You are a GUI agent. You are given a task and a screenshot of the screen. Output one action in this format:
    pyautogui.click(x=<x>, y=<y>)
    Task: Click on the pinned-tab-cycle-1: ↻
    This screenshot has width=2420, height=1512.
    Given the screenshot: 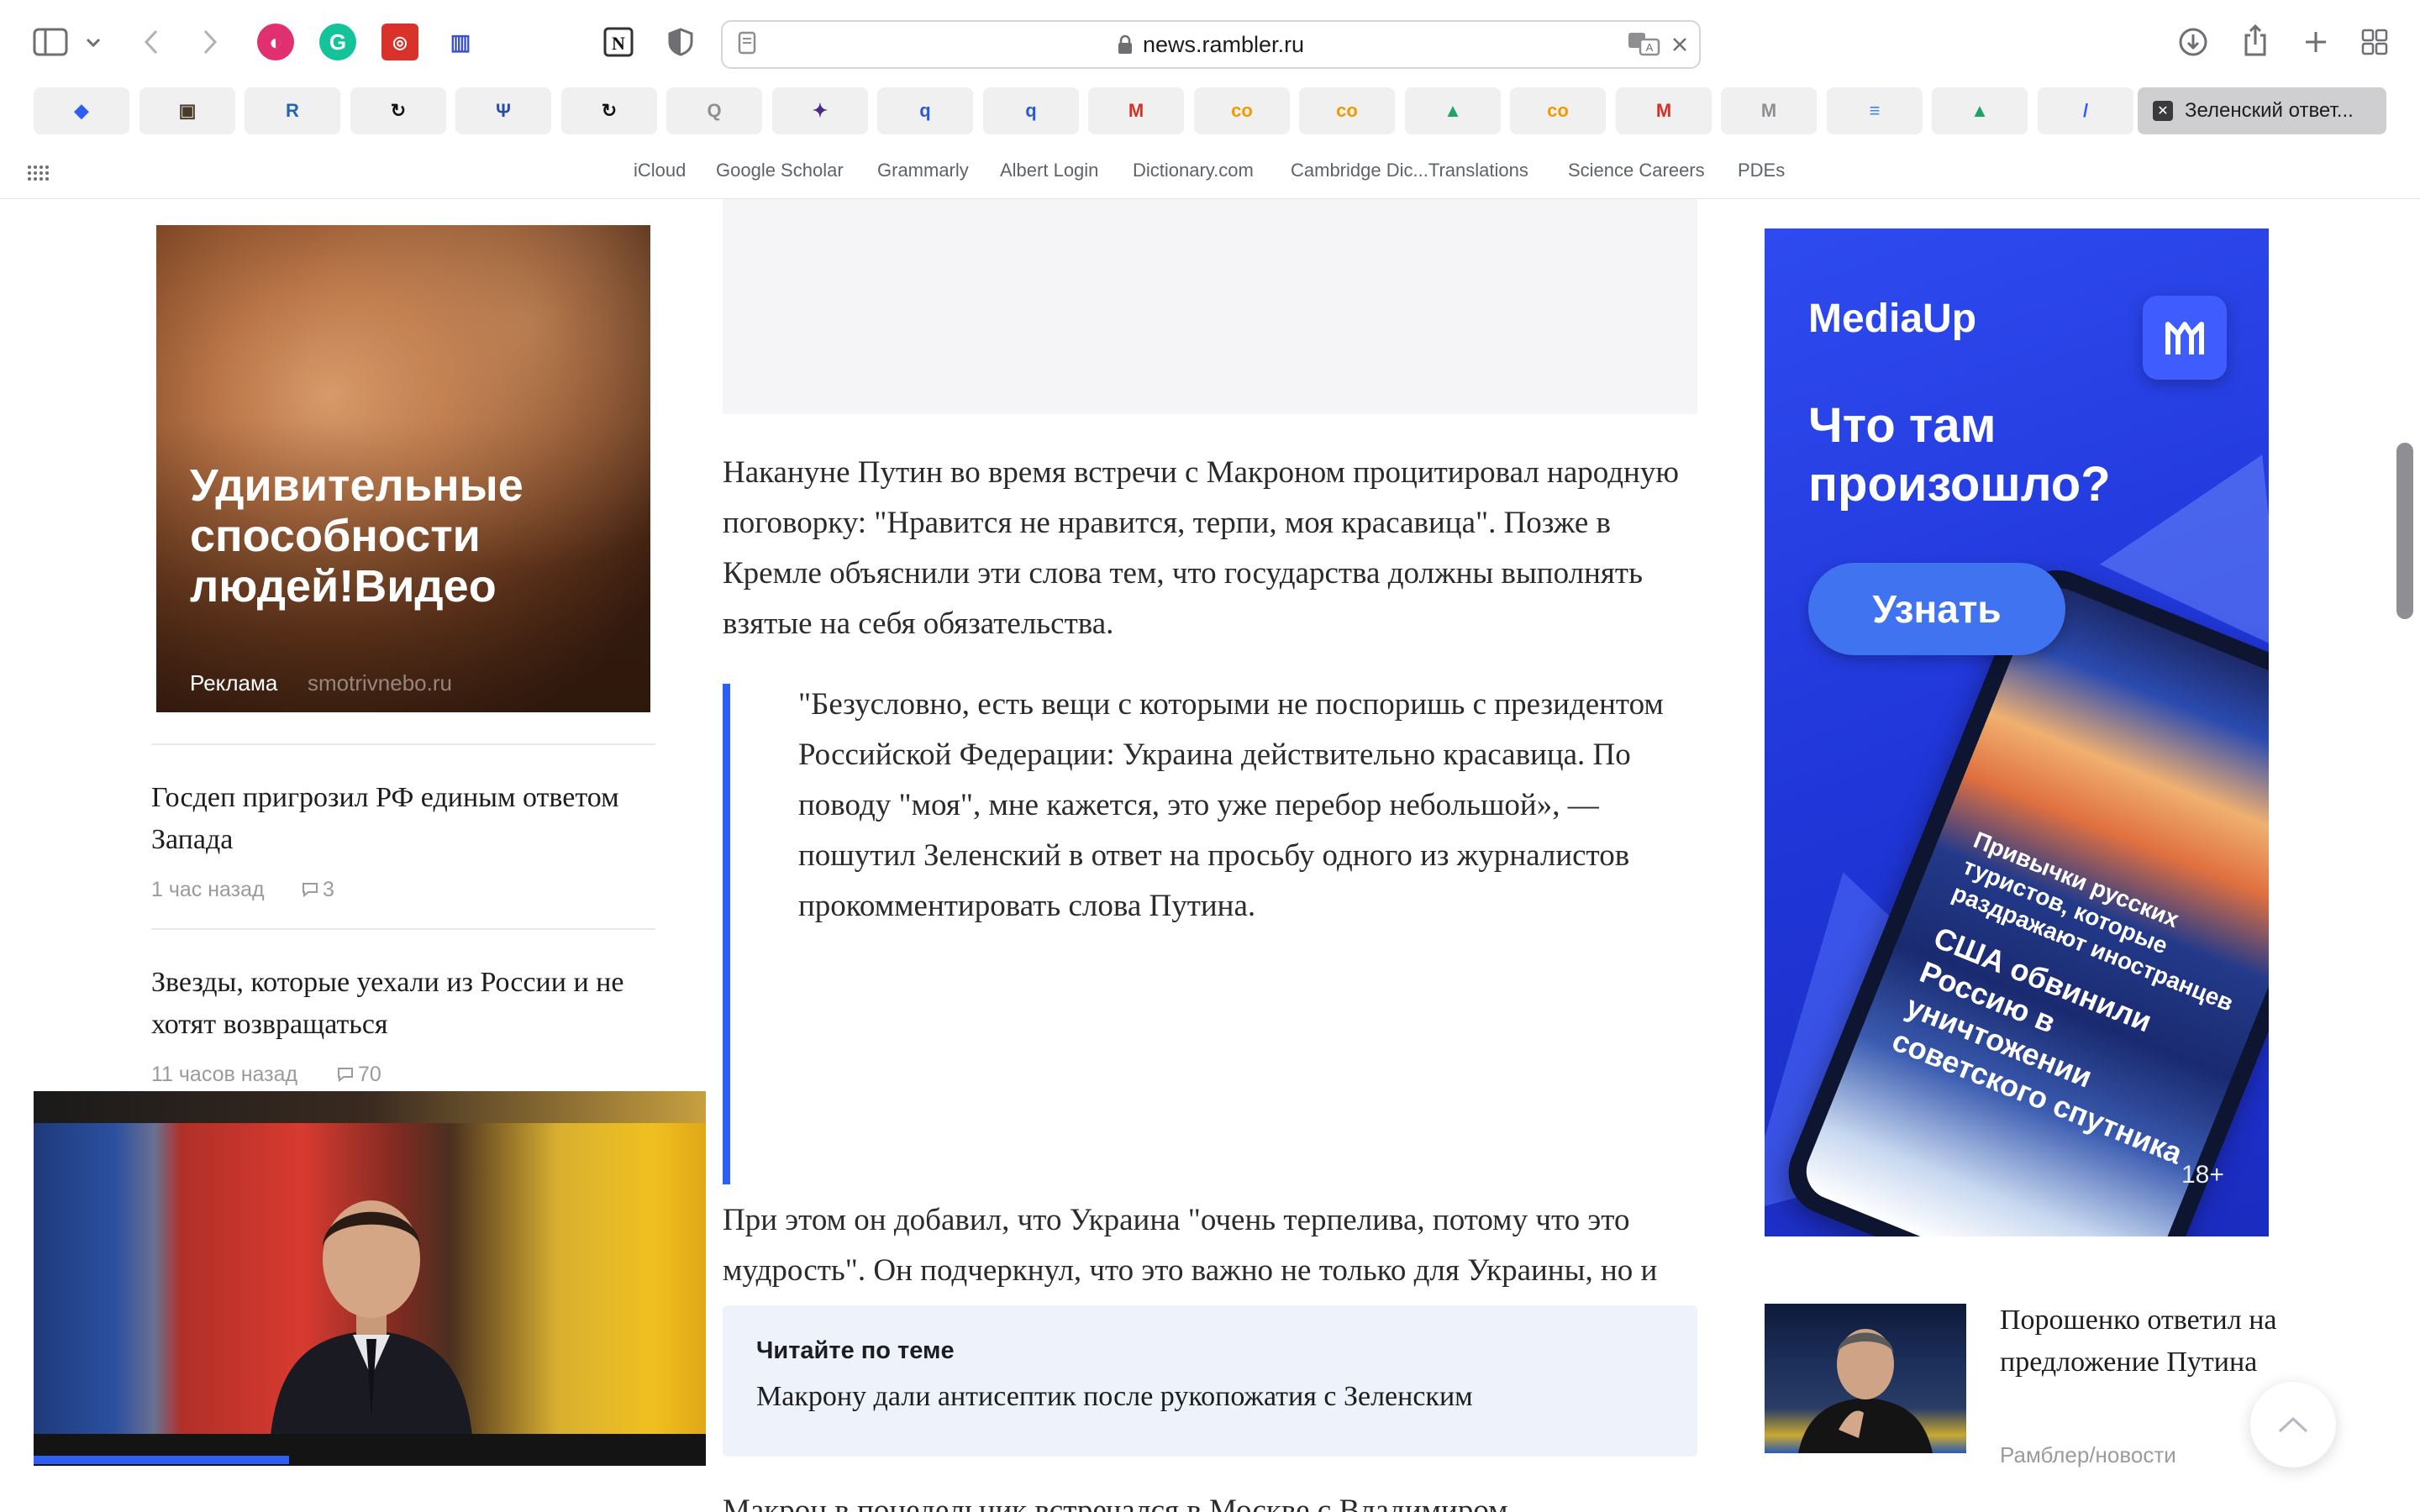 What is the action you would take?
    pyautogui.click(x=398, y=110)
    